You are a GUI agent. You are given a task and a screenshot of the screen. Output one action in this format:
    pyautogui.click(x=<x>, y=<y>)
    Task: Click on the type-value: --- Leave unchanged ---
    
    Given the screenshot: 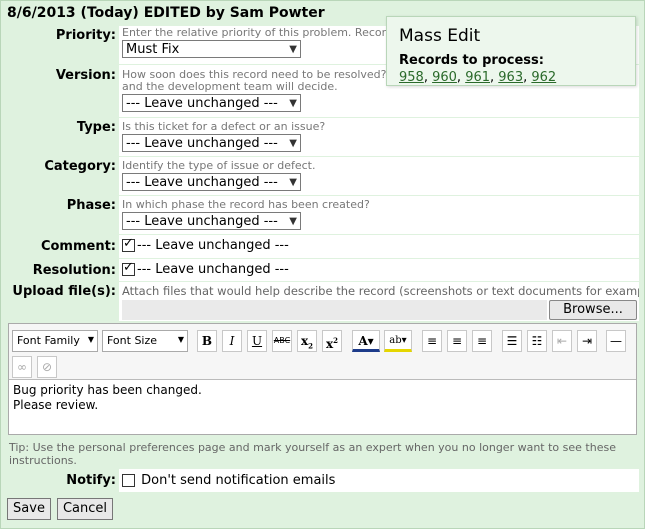 What is the action you would take?
    pyautogui.click(x=202, y=143)
    